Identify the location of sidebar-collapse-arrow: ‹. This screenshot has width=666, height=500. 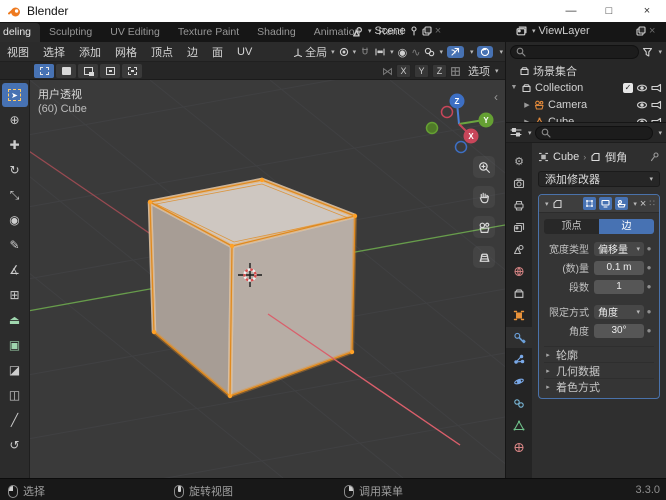
(496, 97).